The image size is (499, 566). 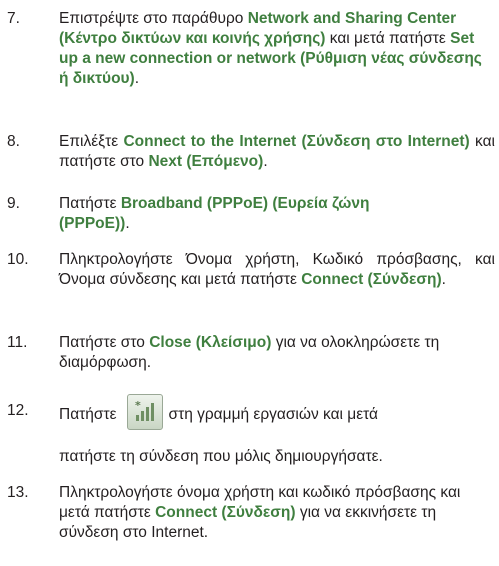 What do you see at coordinates (144, 412) in the screenshot?
I see `network-connection-icon: *` at bounding box center [144, 412].